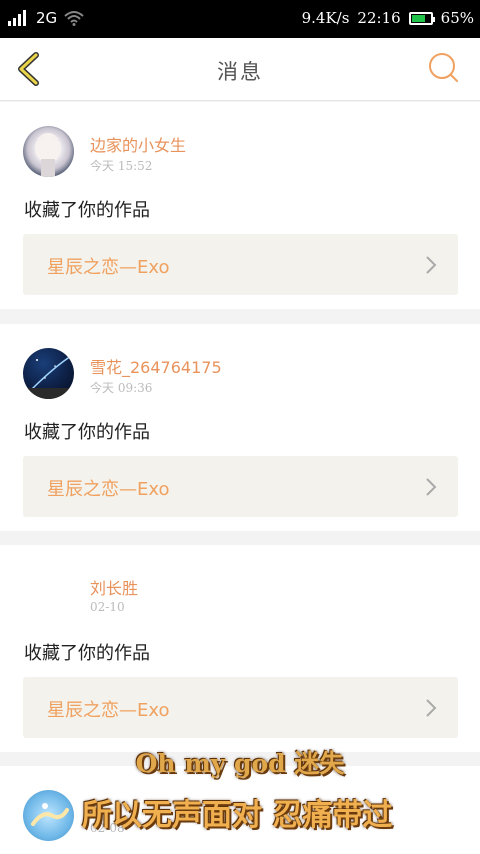  Describe the element at coordinates (121, 166) in the screenshot. I see `message-time: 今天 15:52` at that location.